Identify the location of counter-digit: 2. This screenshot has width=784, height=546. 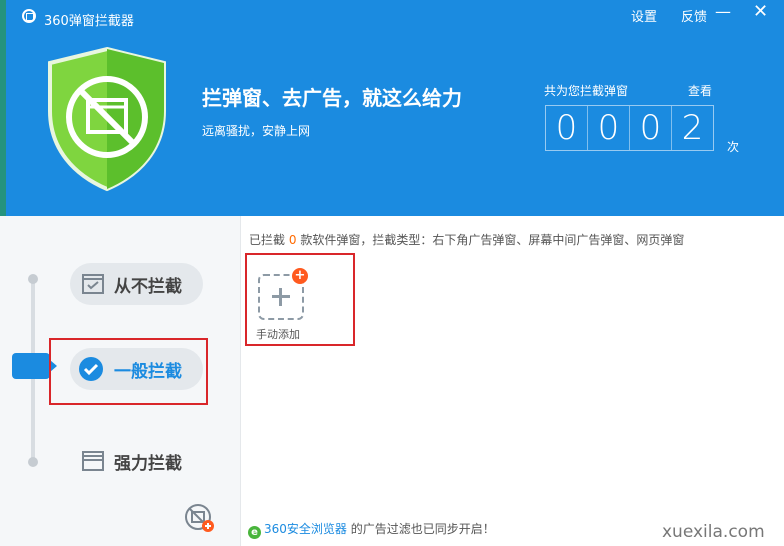
(692, 128).